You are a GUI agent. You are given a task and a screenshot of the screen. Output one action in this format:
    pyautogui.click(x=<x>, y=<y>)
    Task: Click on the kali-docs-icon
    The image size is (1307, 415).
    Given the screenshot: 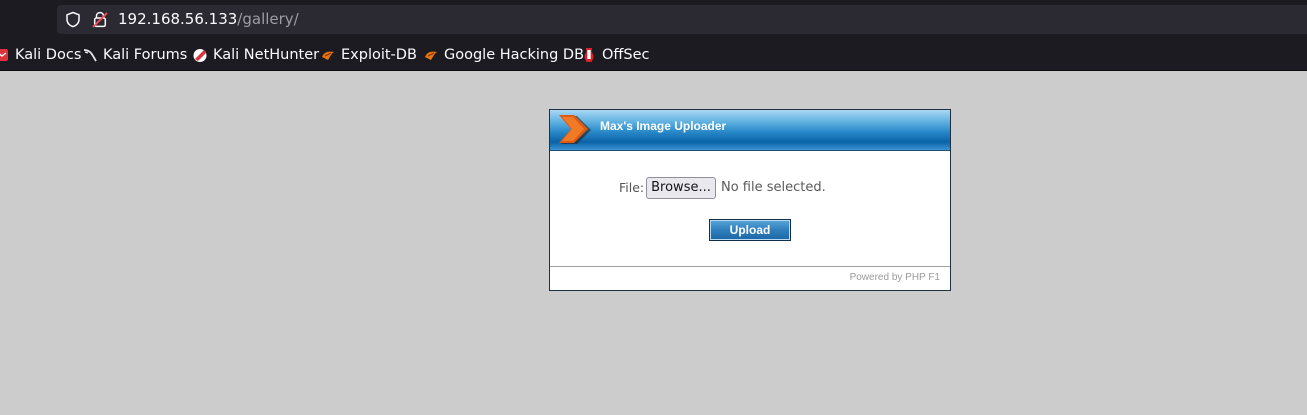 What is the action you would take?
    pyautogui.click(x=5, y=55)
    